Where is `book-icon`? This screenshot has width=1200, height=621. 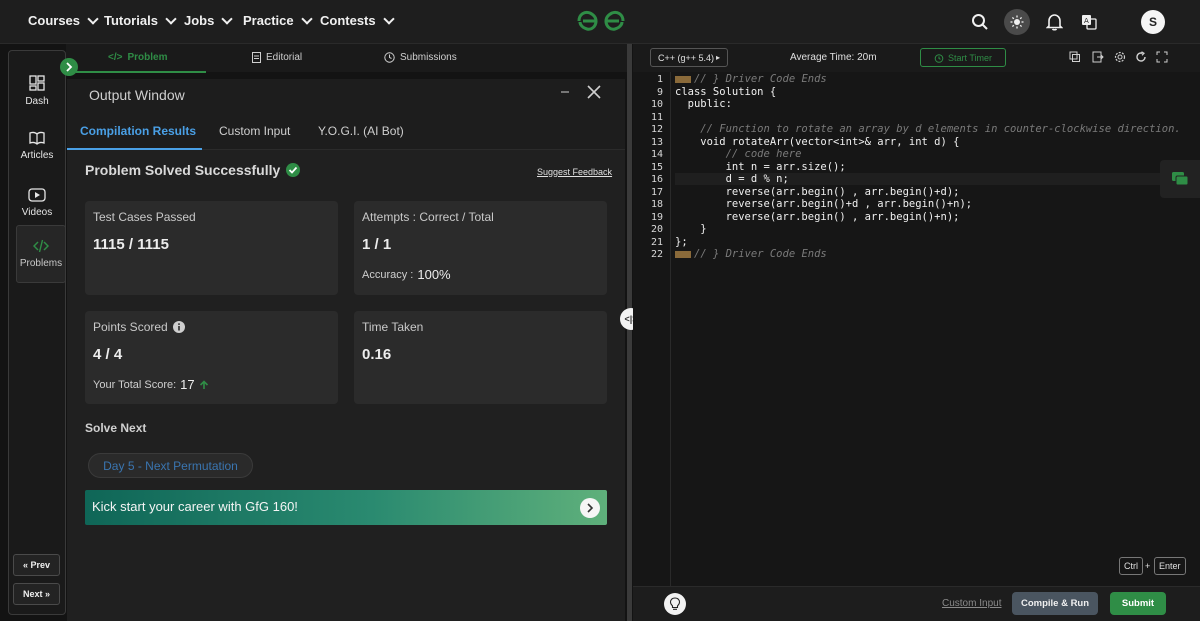 book-icon is located at coordinates (37, 138).